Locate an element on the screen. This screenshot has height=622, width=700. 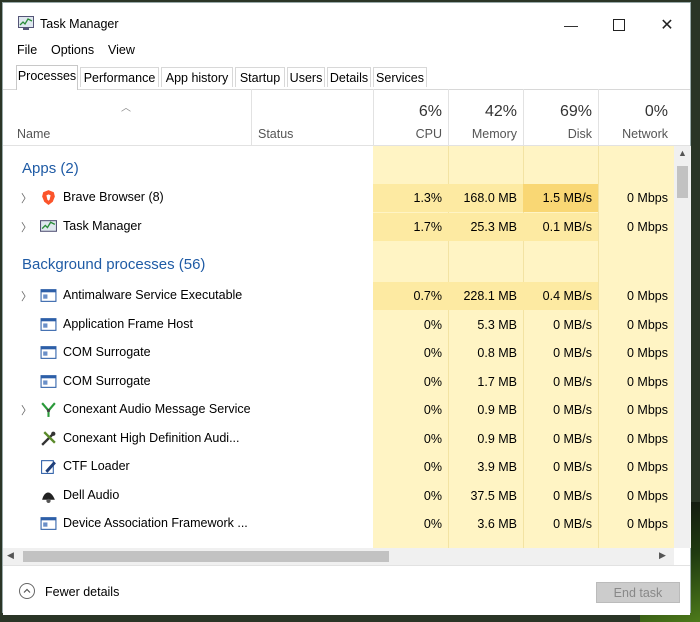
scroll-up-icon: ▲ is located at coordinates (682, 153).